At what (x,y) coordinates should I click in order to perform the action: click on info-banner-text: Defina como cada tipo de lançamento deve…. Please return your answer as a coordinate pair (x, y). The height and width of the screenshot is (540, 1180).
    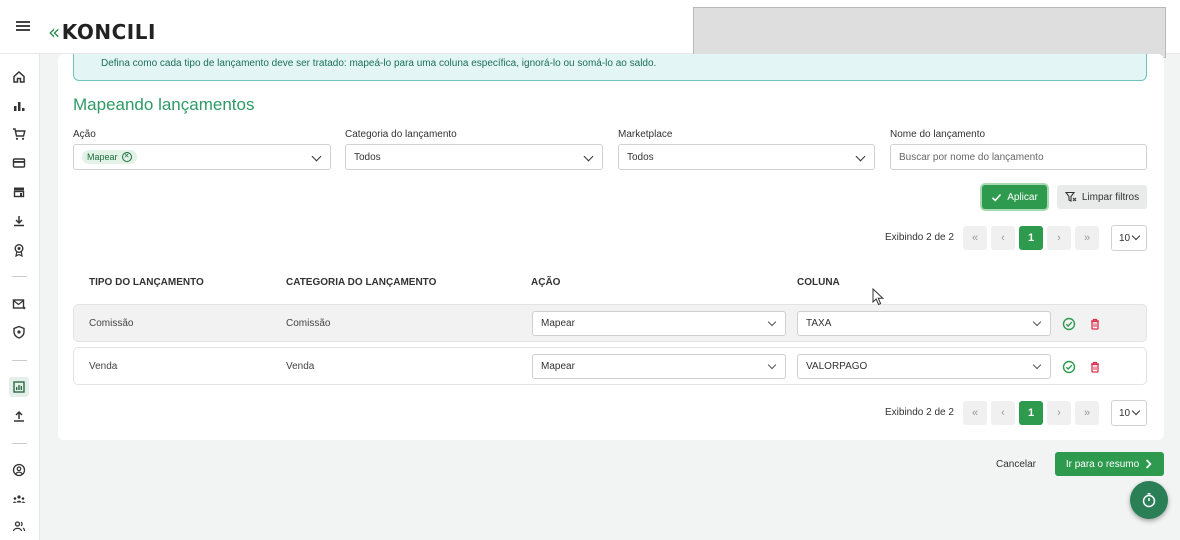
    Looking at the image, I should click on (379, 63).